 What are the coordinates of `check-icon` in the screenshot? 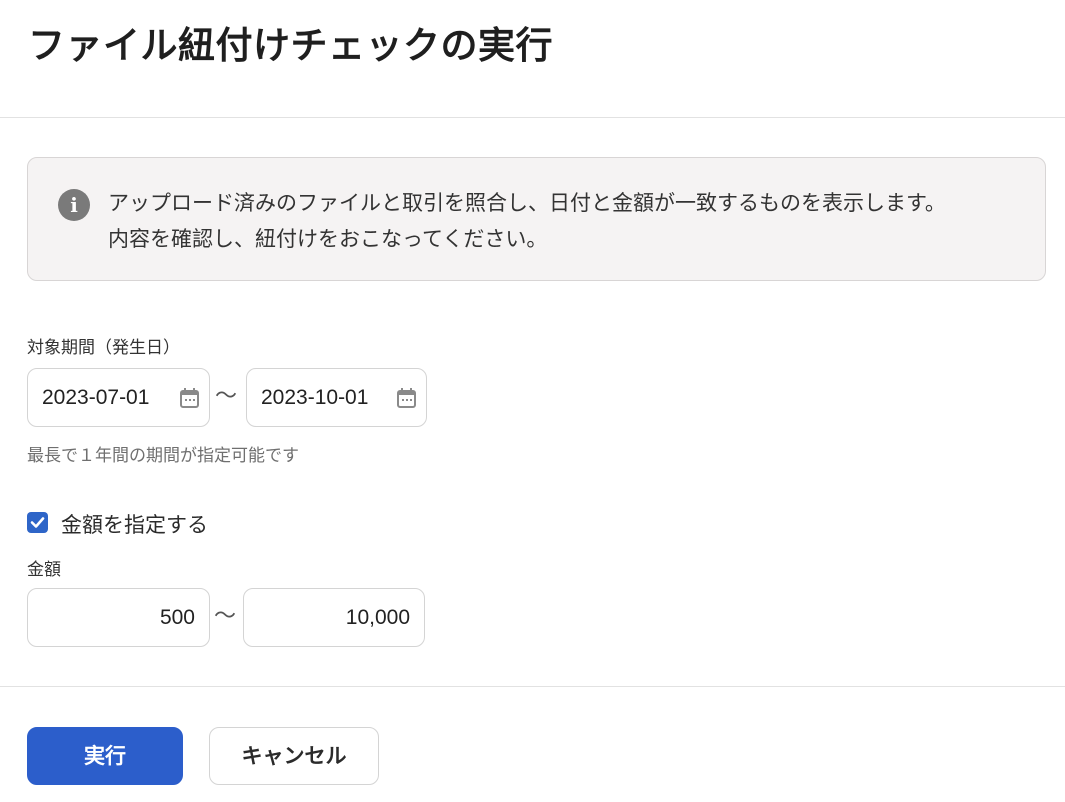 It's located at (37, 522).